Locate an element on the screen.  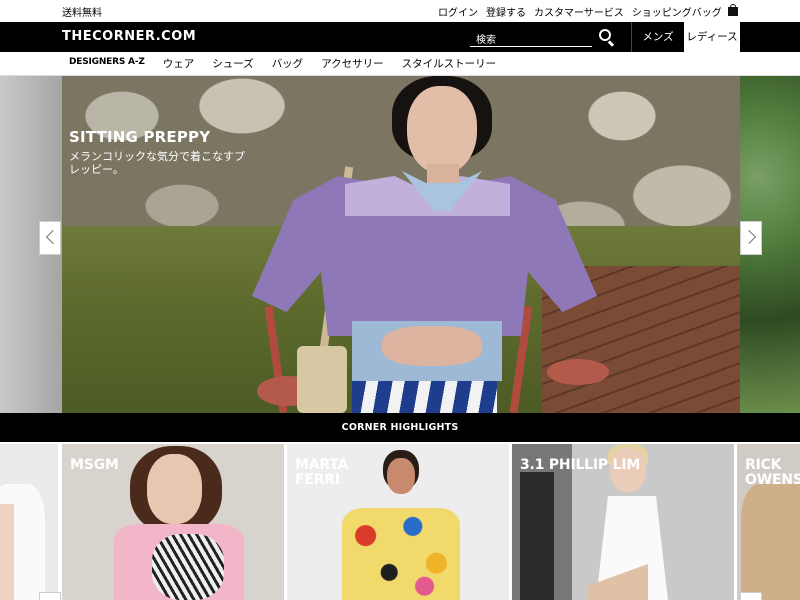
utility-bar: 送料無料 ログイン 登録する カスタマーサービス ショッピングバッグ is located at coordinates (400, 11).